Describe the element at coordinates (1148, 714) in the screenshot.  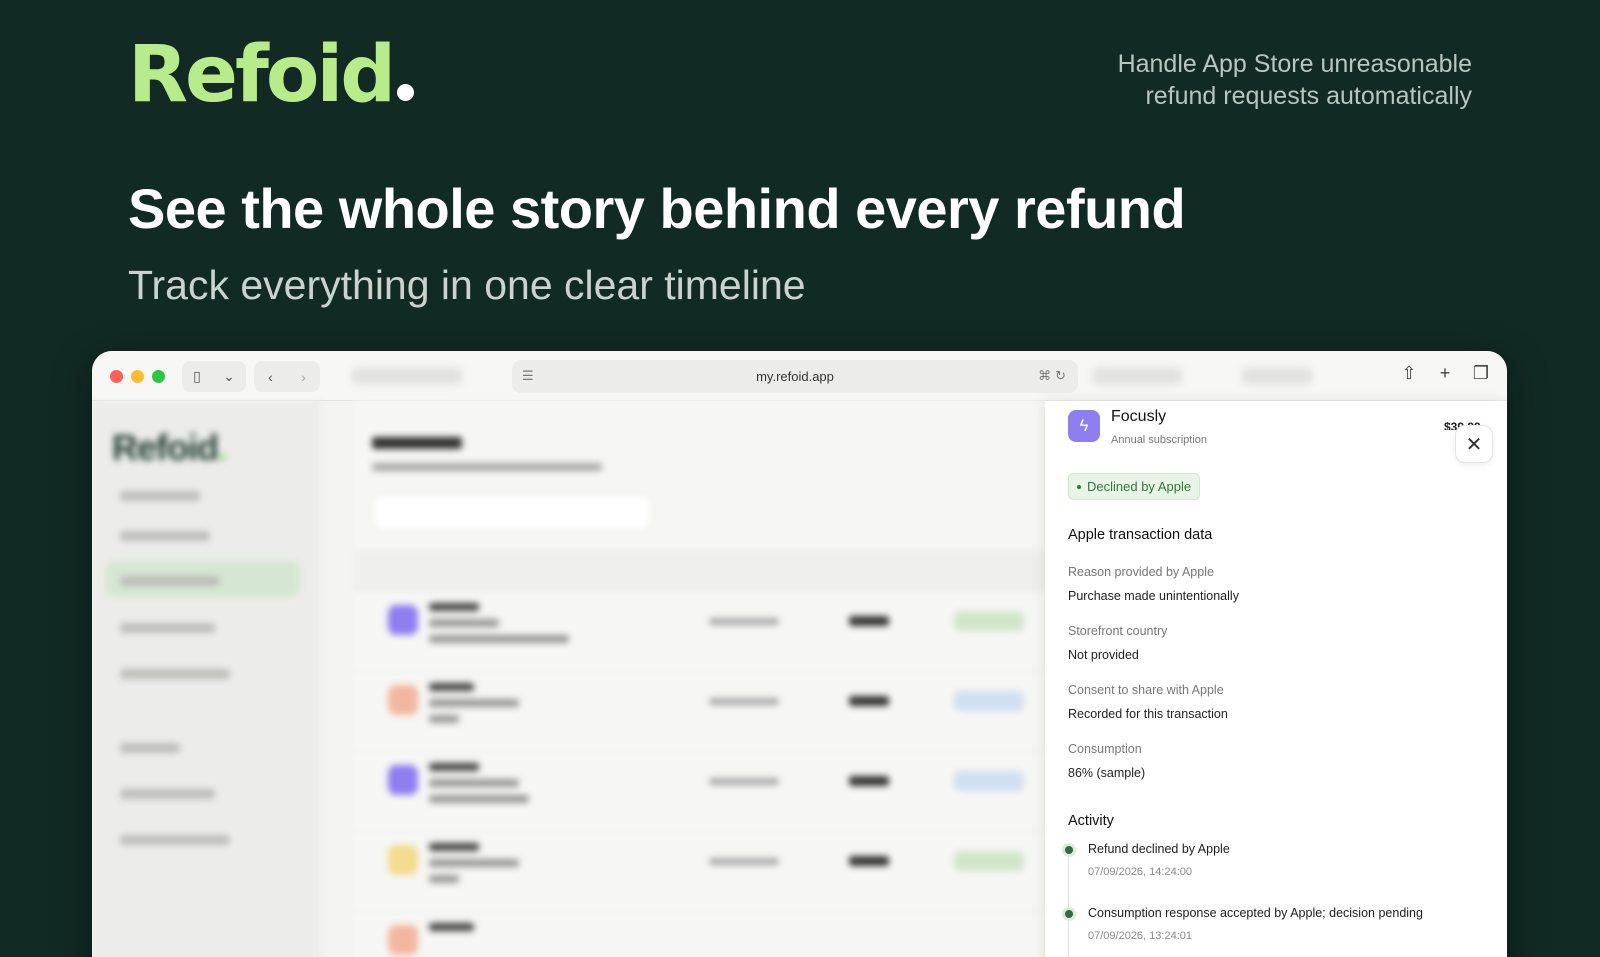
I see `field-value: Recorded for this transaction` at that location.